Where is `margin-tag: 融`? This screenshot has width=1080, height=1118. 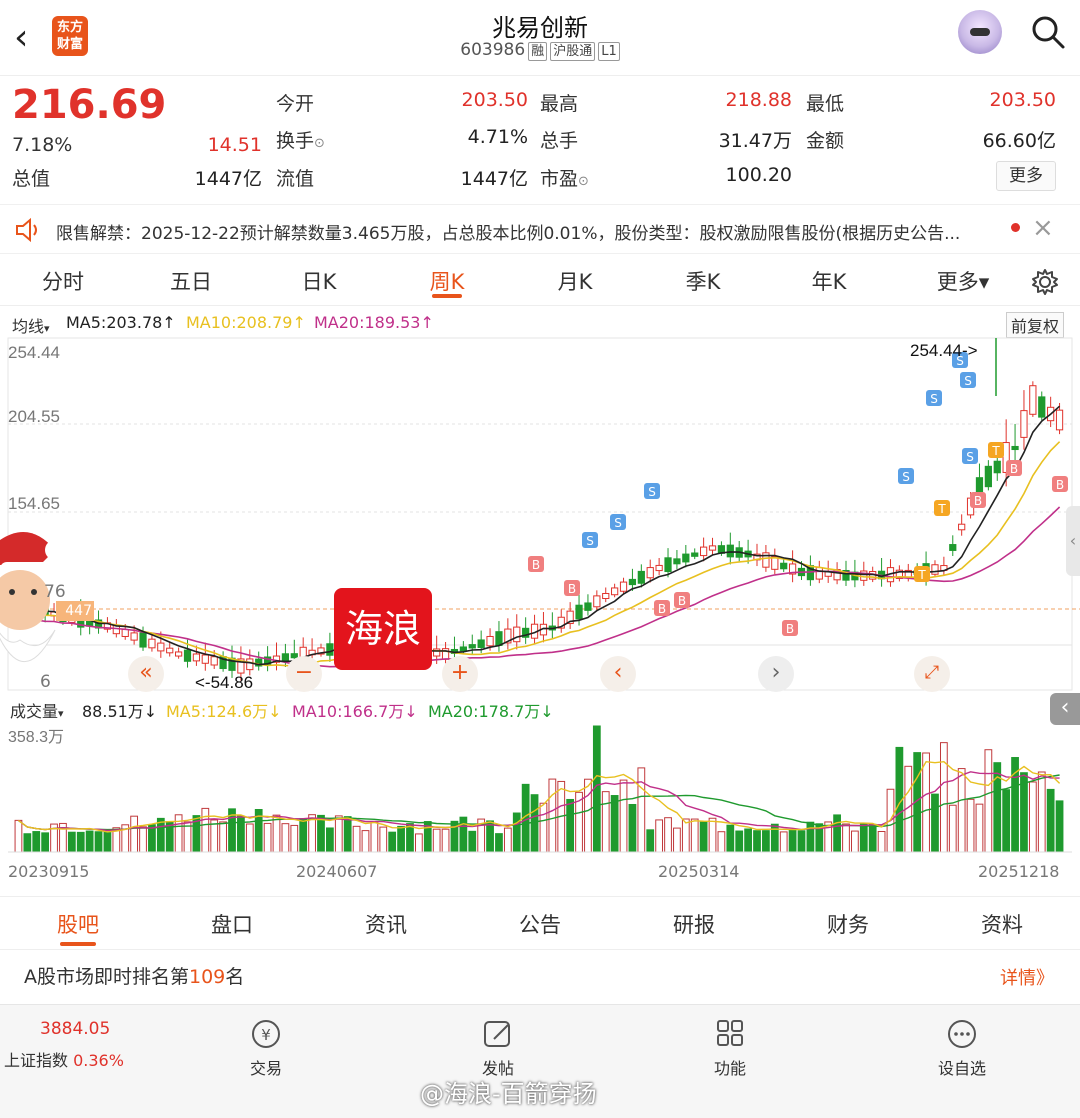
margin-tag: 融 is located at coordinates (538, 51).